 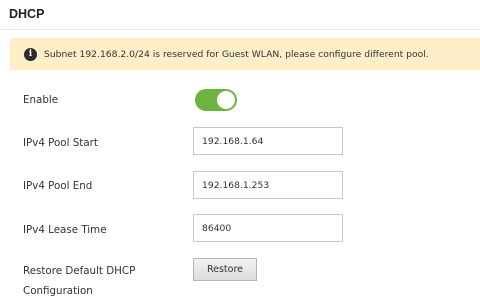 I want to click on restore-label-line2: Configuration, so click(x=58, y=291).